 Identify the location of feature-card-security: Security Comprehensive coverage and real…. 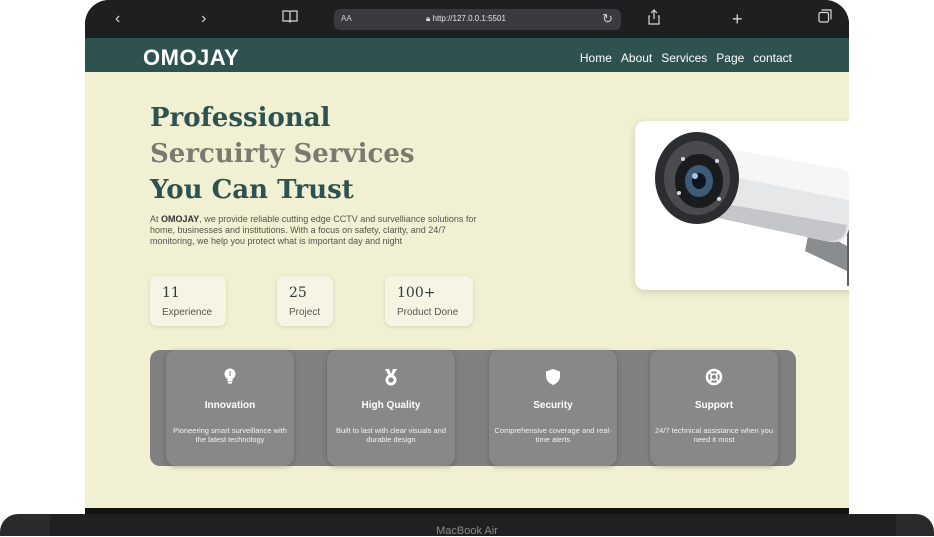
(553, 408).